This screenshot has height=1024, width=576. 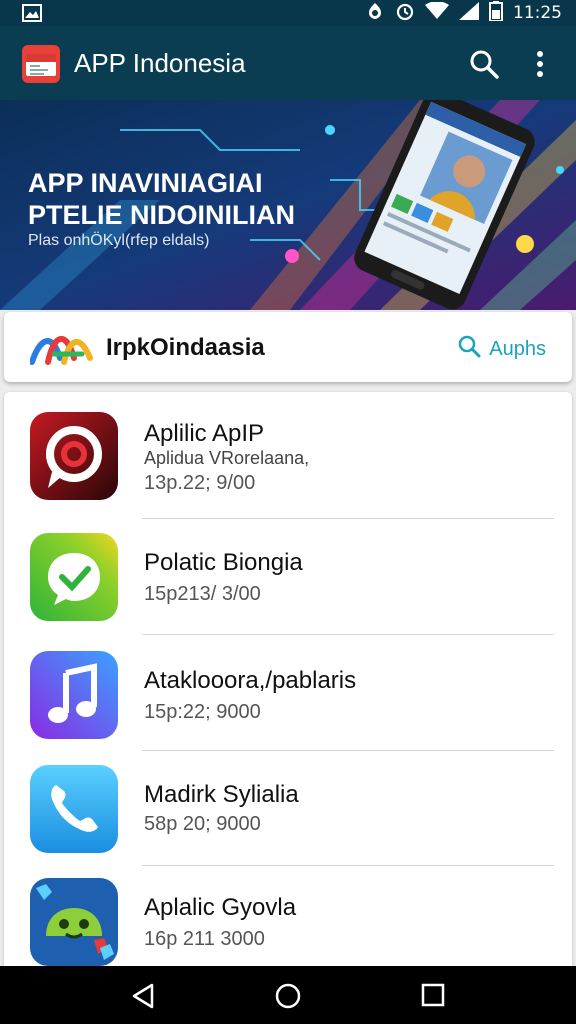 I want to click on app-name: Madirk Sylialia, so click(x=221, y=794).